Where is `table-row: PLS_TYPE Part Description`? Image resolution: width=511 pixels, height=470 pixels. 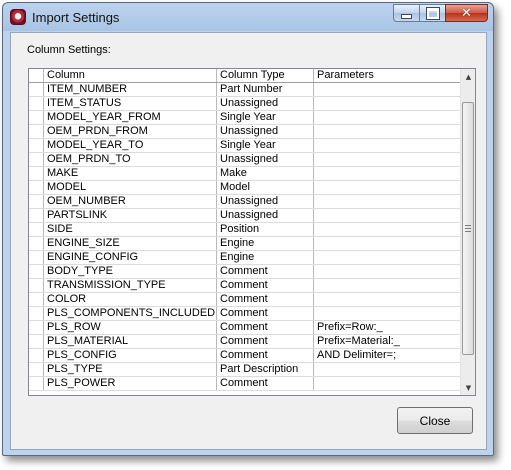
table-row: PLS_TYPE Part Description is located at coordinates (247, 369).